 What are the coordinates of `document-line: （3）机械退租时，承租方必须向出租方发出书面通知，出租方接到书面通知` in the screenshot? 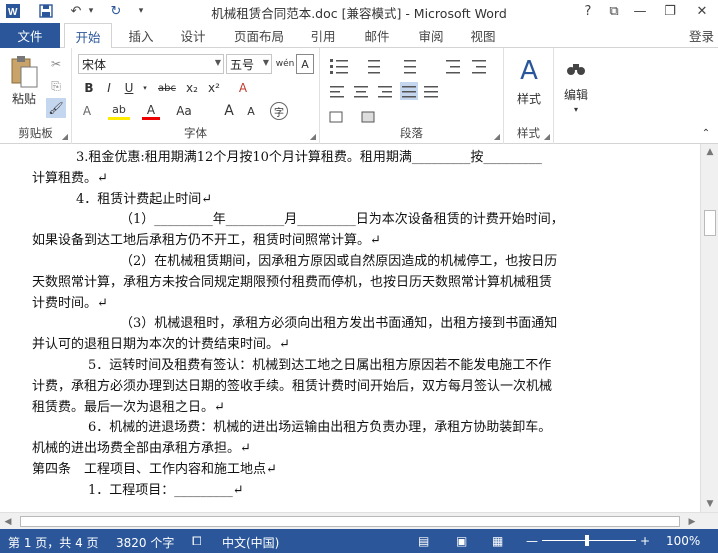 It's located at (312, 324).